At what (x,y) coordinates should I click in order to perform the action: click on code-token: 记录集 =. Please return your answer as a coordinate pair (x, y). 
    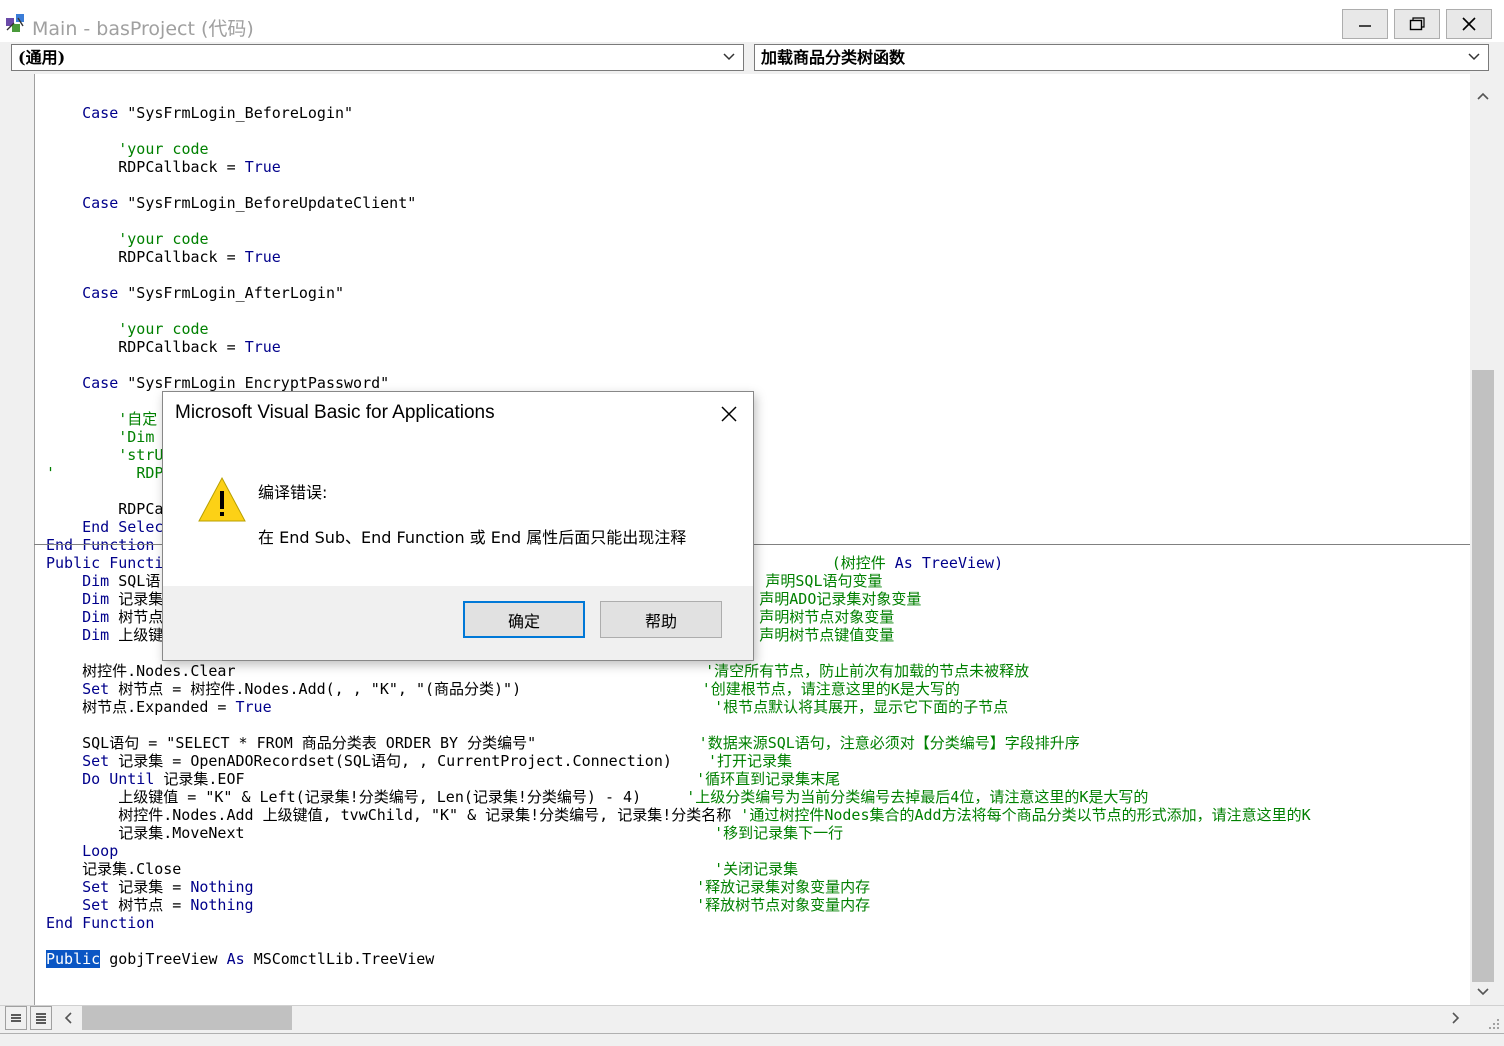
    Looking at the image, I should click on (150, 887).